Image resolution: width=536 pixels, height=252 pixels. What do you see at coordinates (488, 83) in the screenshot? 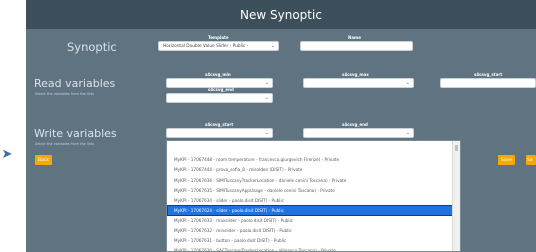
I see `start-select` at bounding box center [488, 83].